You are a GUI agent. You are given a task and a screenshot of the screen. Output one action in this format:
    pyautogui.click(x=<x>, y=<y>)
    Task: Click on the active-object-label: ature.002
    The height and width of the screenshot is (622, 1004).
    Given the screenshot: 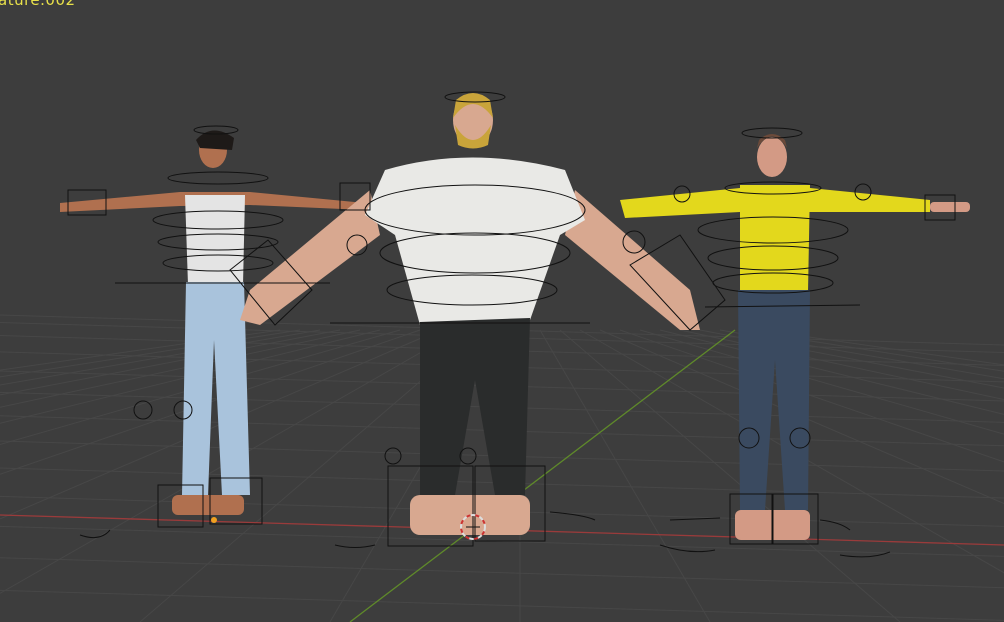 What is the action you would take?
    pyautogui.click(x=38, y=4)
    